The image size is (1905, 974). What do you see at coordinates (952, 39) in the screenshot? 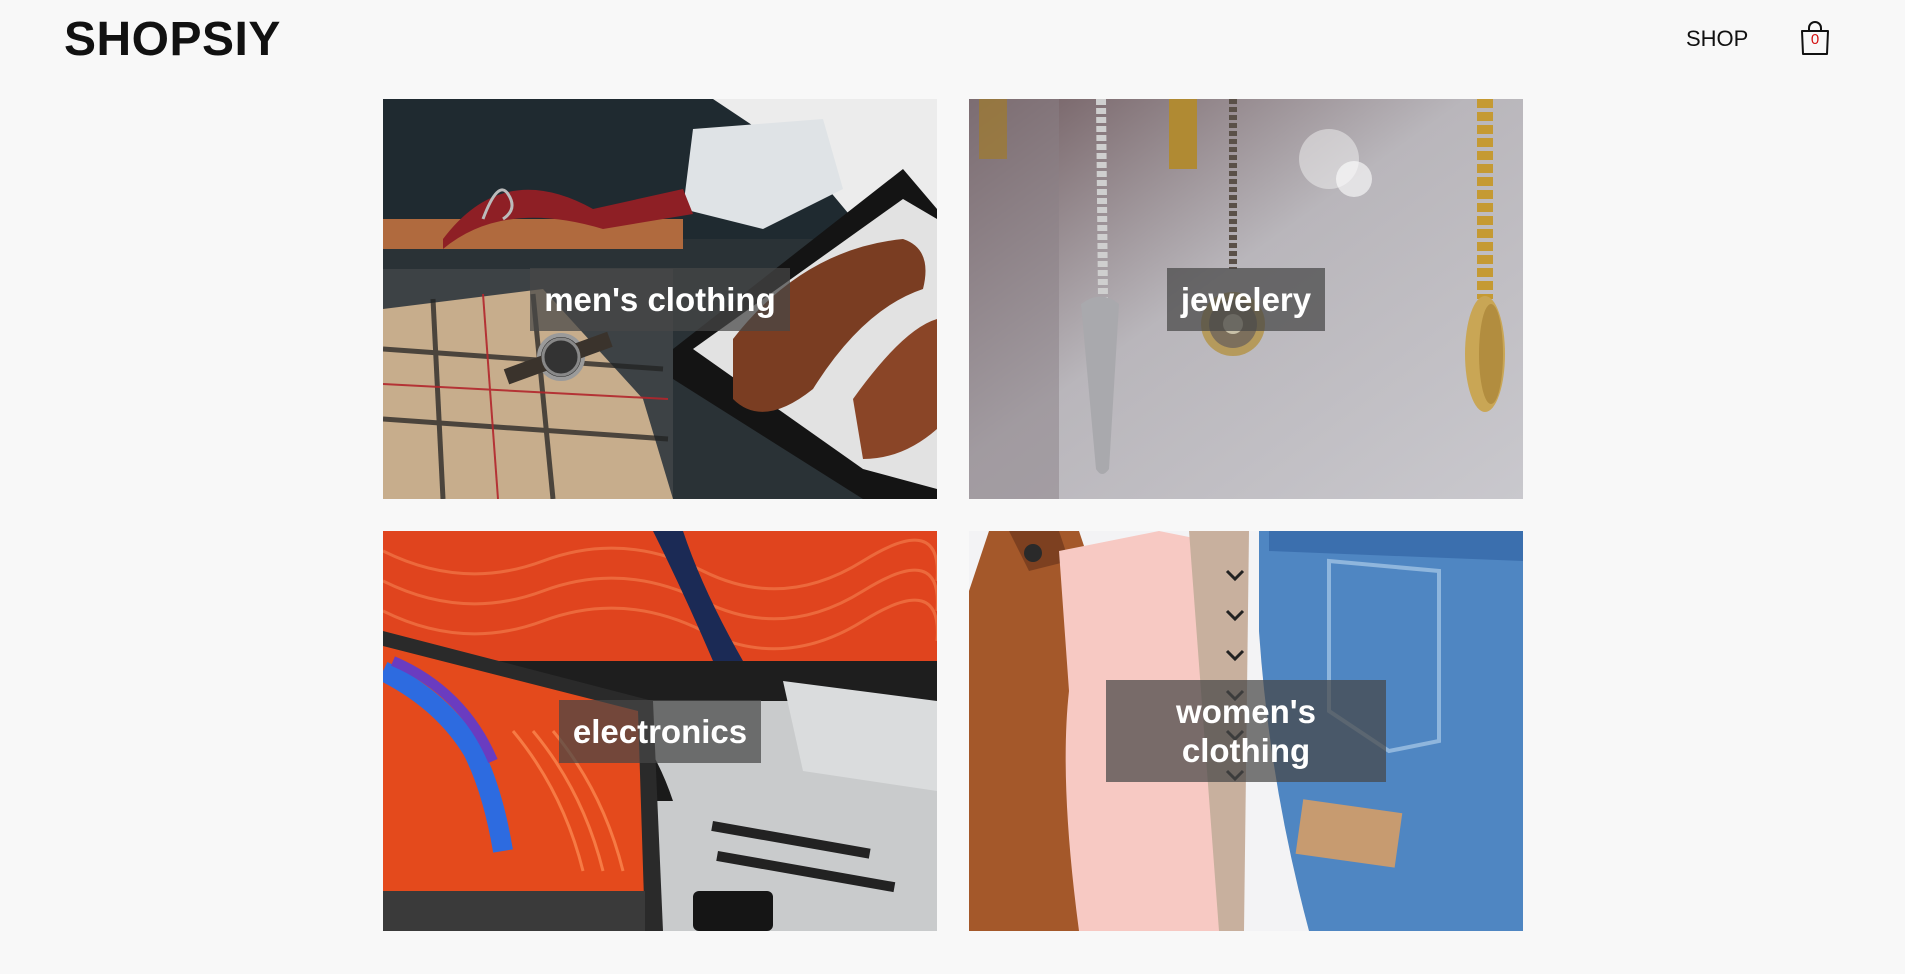
I see `header: SHOPSIY SHOP 0` at bounding box center [952, 39].